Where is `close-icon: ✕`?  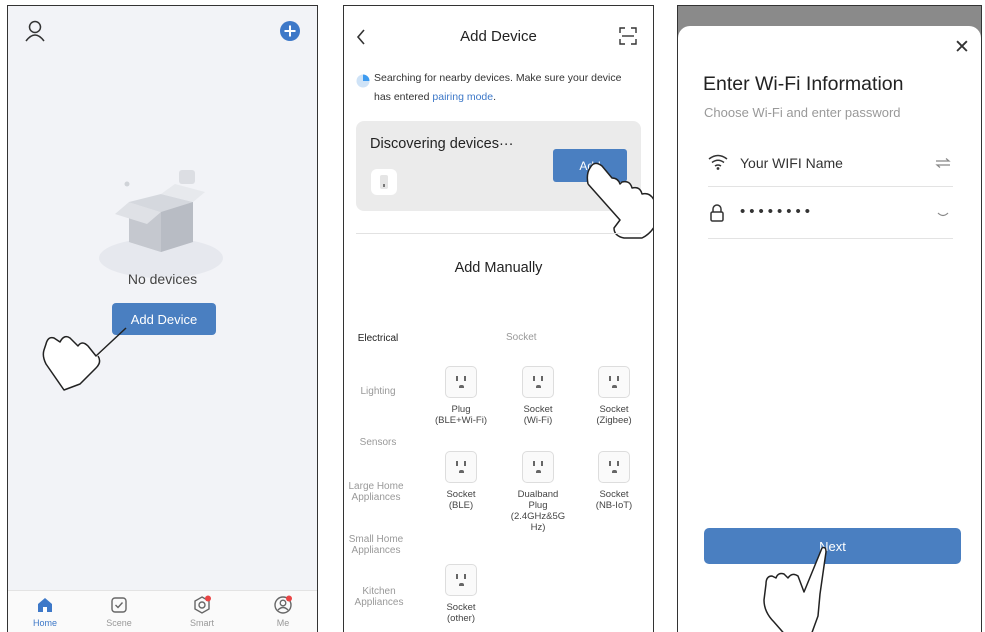 close-icon: ✕ is located at coordinates (962, 47).